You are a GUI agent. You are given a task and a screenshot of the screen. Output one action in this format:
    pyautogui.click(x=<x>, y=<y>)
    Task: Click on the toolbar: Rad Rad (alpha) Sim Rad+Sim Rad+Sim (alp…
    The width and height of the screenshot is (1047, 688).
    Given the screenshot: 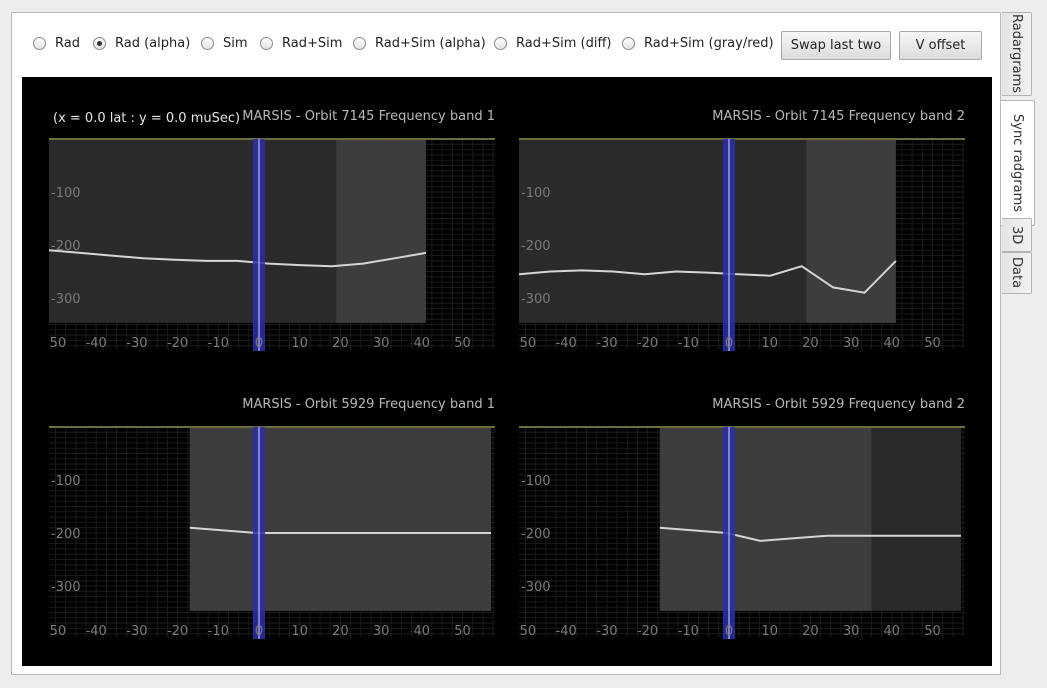 What is the action you would take?
    pyautogui.click(x=513, y=46)
    